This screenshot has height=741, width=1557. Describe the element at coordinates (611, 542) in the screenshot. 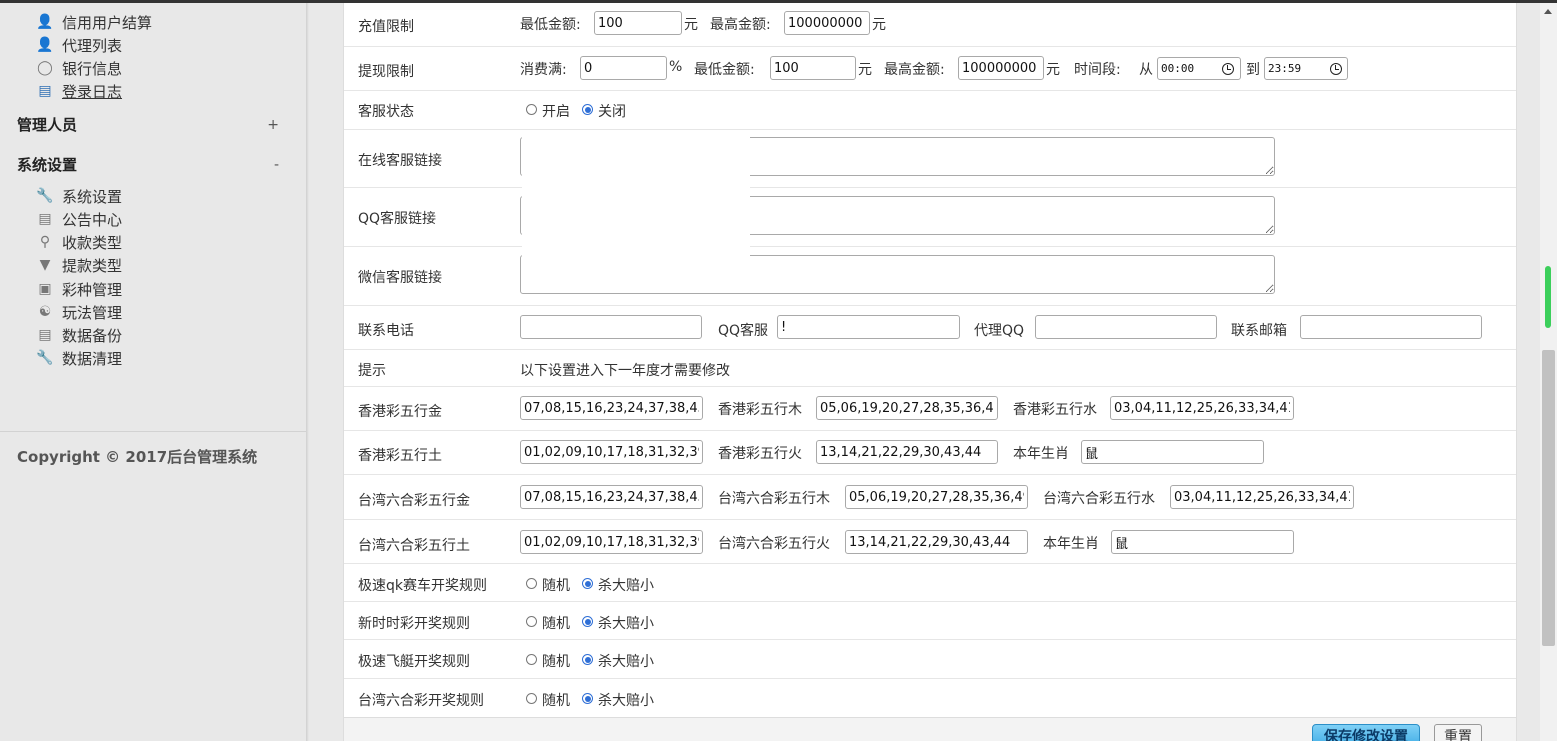

I see `tw-earth-input` at that location.